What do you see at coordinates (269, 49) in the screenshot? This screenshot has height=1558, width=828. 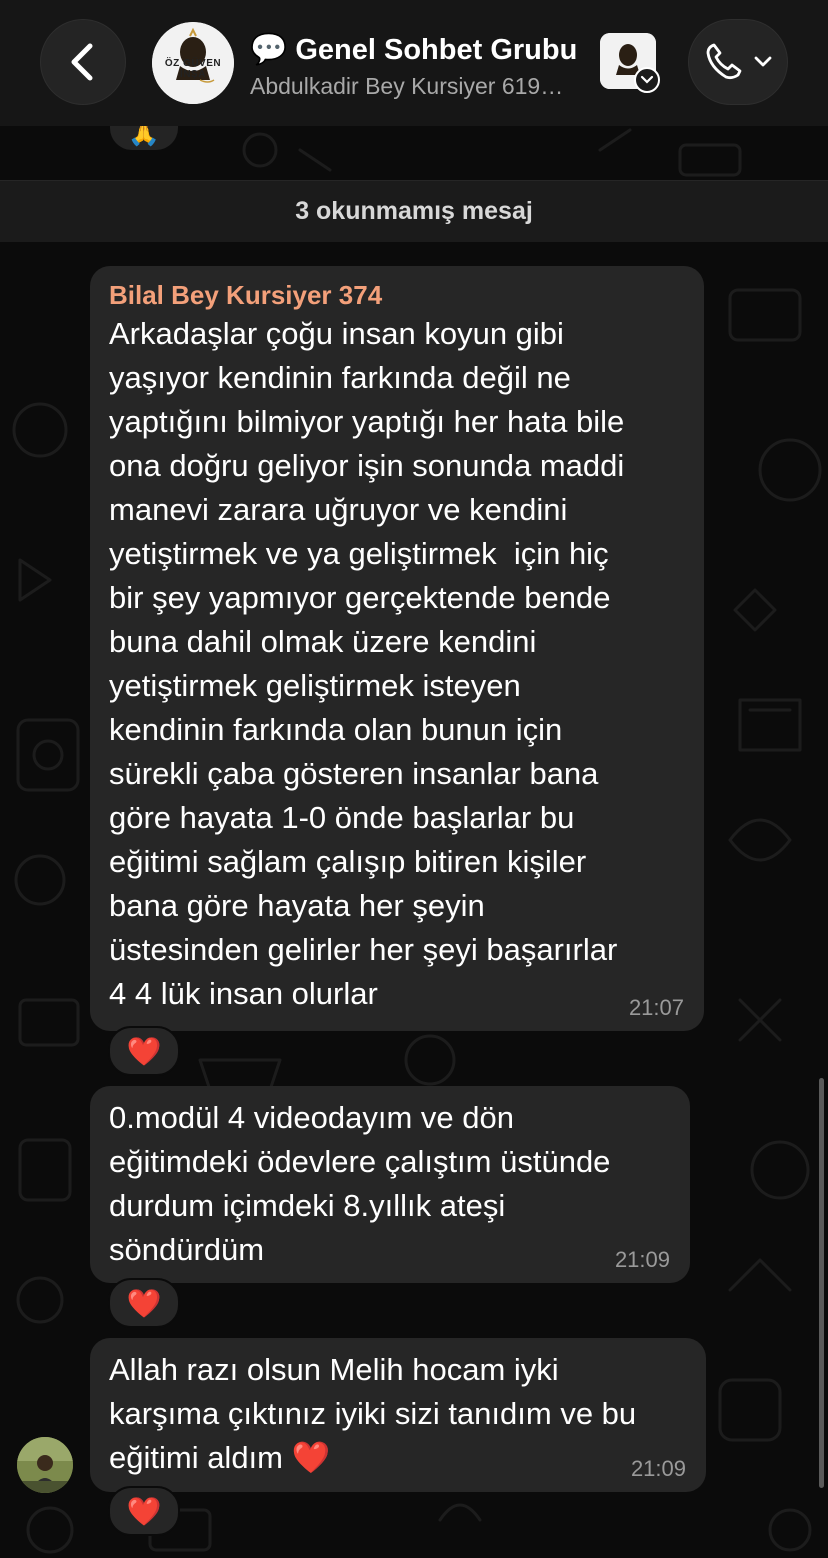 I see `speech-bubble-emoji: 💬` at bounding box center [269, 49].